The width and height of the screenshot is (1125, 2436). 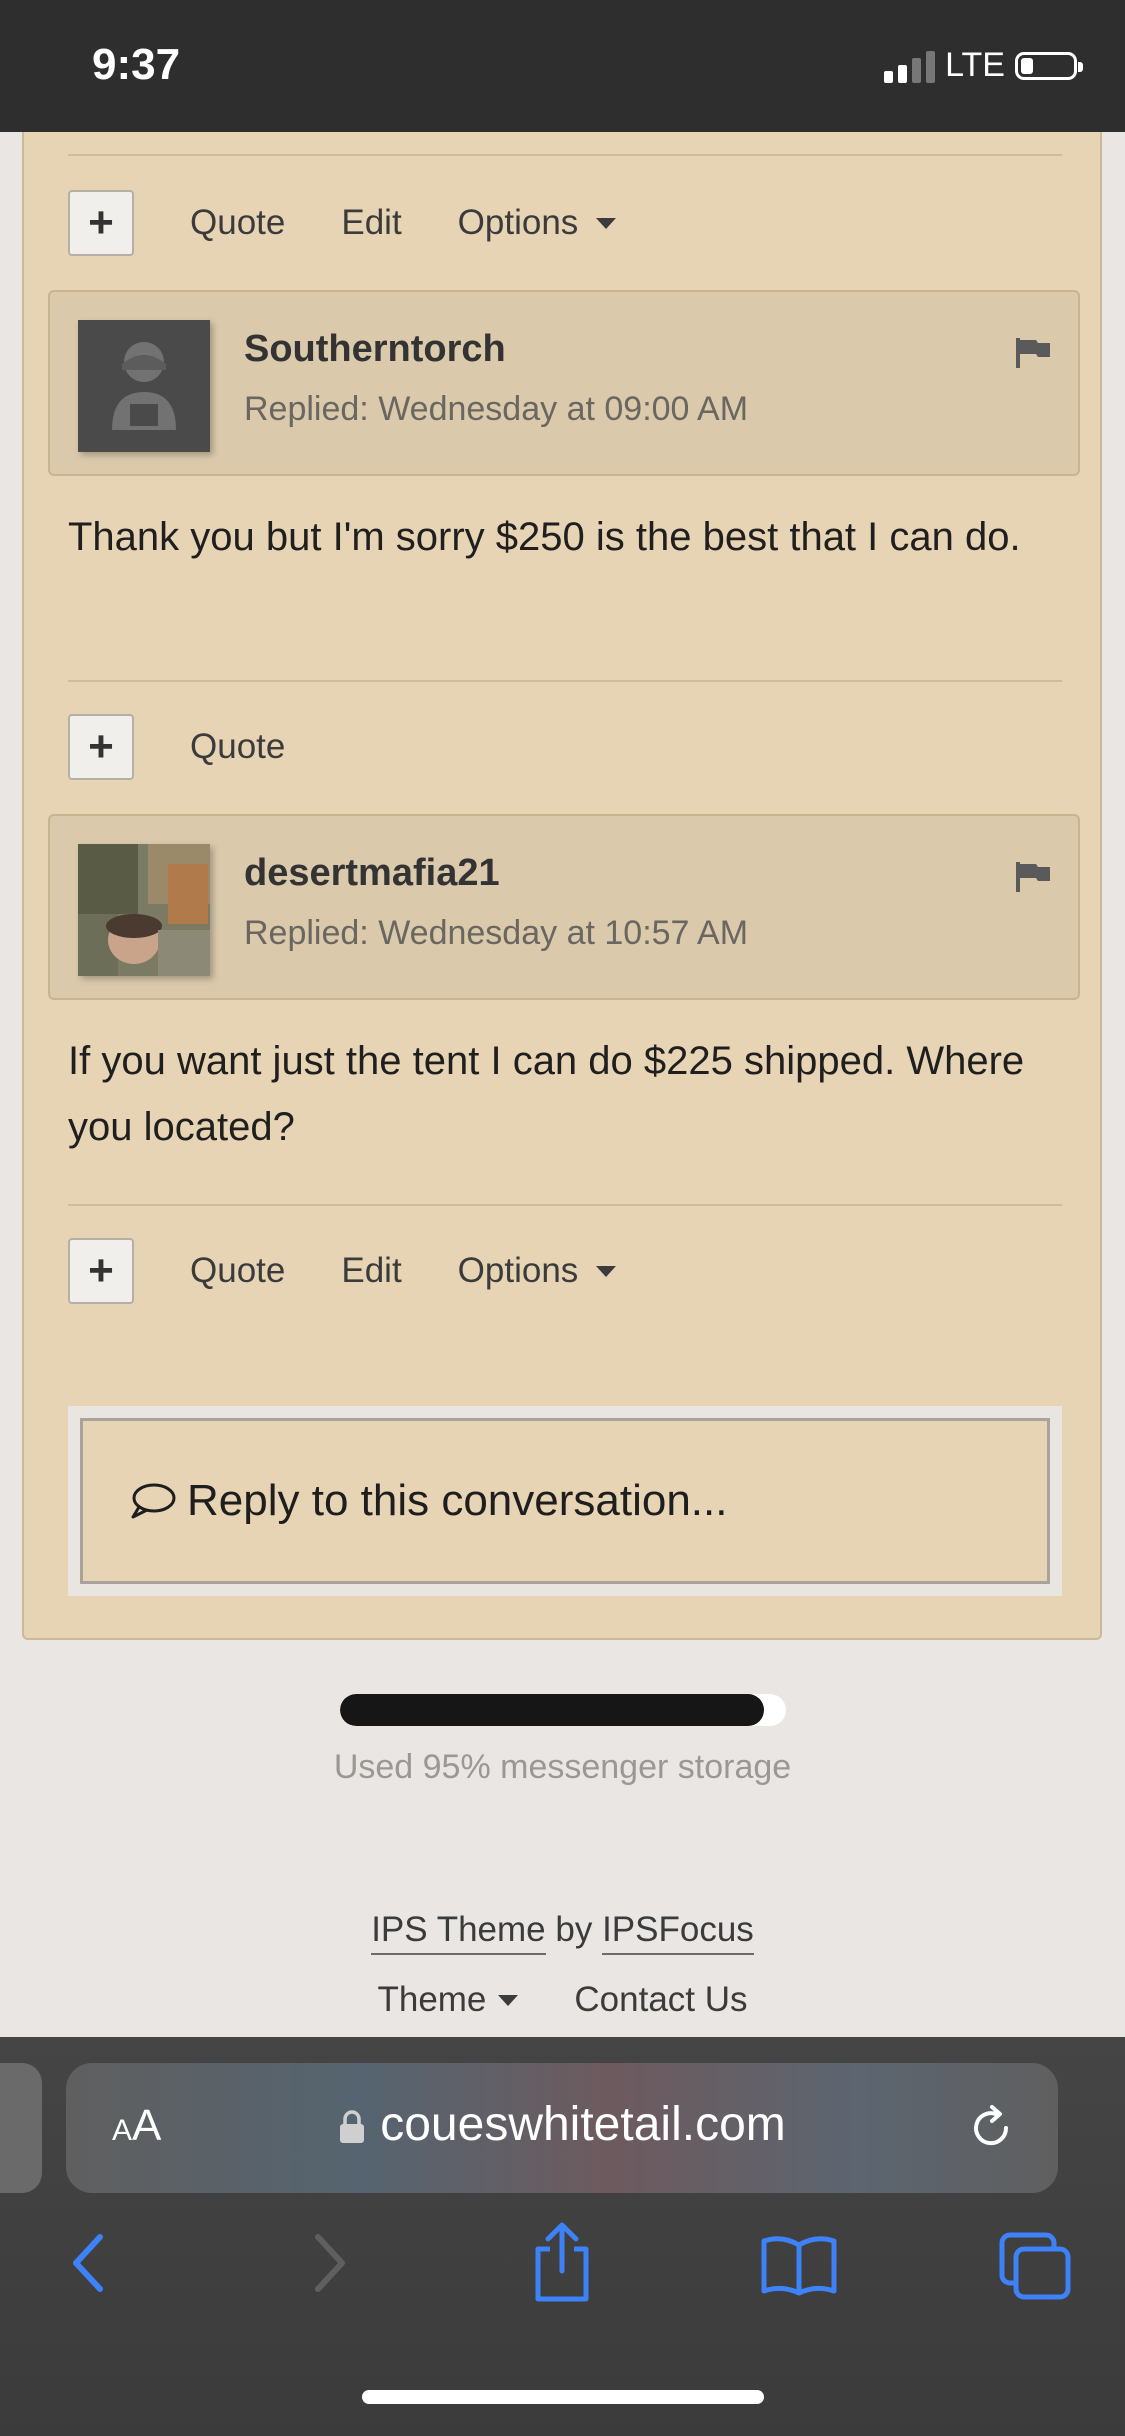 What do you see at coordinates (991, 2128) in the screenshot?
I see `reload-icon` at bounding box center [991, 2128].